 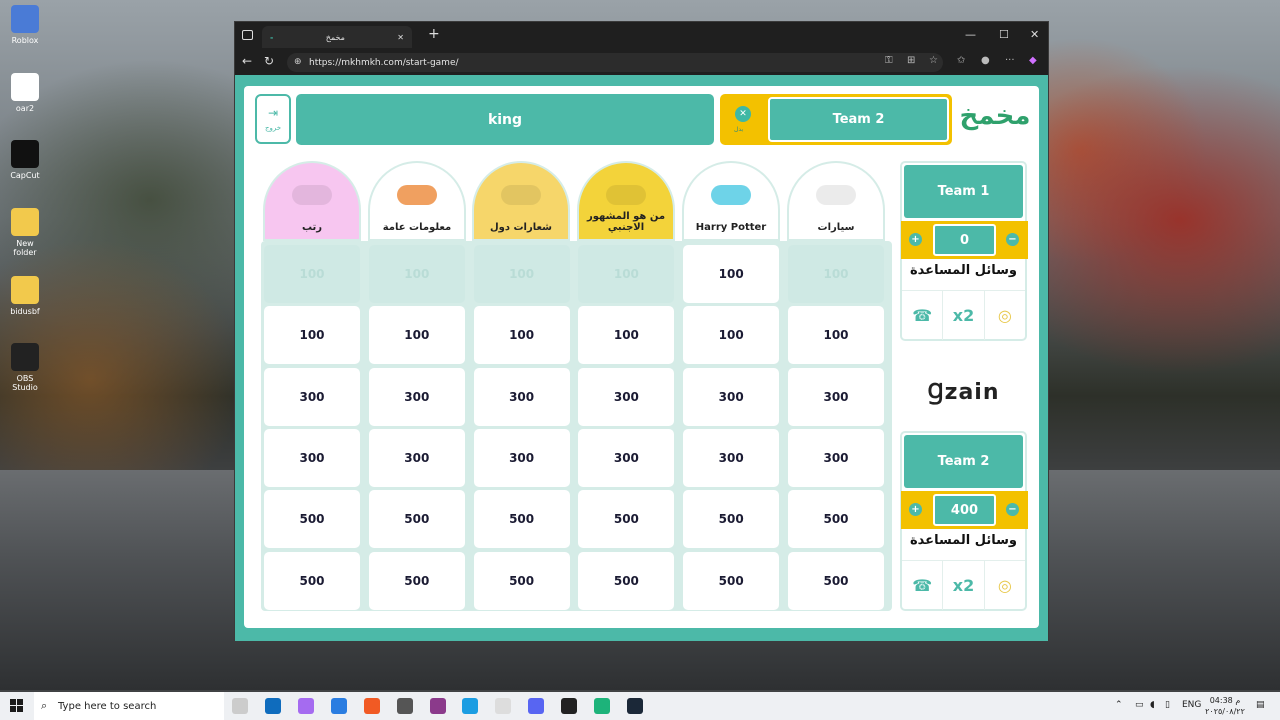 I want to click on exit-button: ⇥ خروج, so click(x=273, y=119).